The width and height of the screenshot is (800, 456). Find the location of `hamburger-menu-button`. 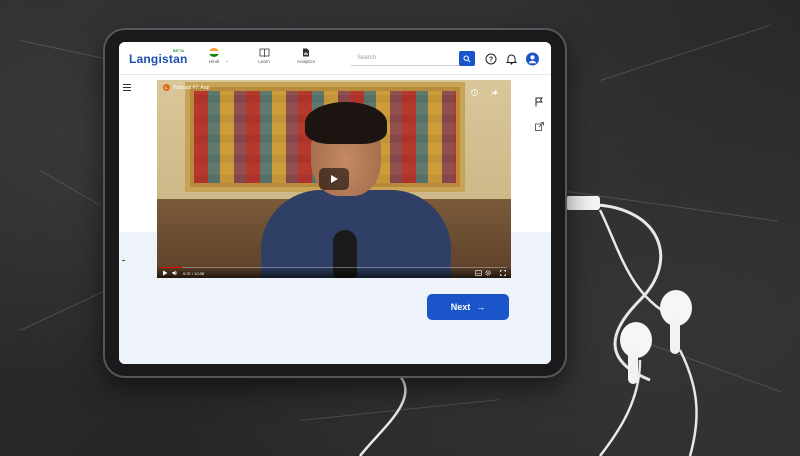

hamburger-menu-button is located at coordinates (127, 87).